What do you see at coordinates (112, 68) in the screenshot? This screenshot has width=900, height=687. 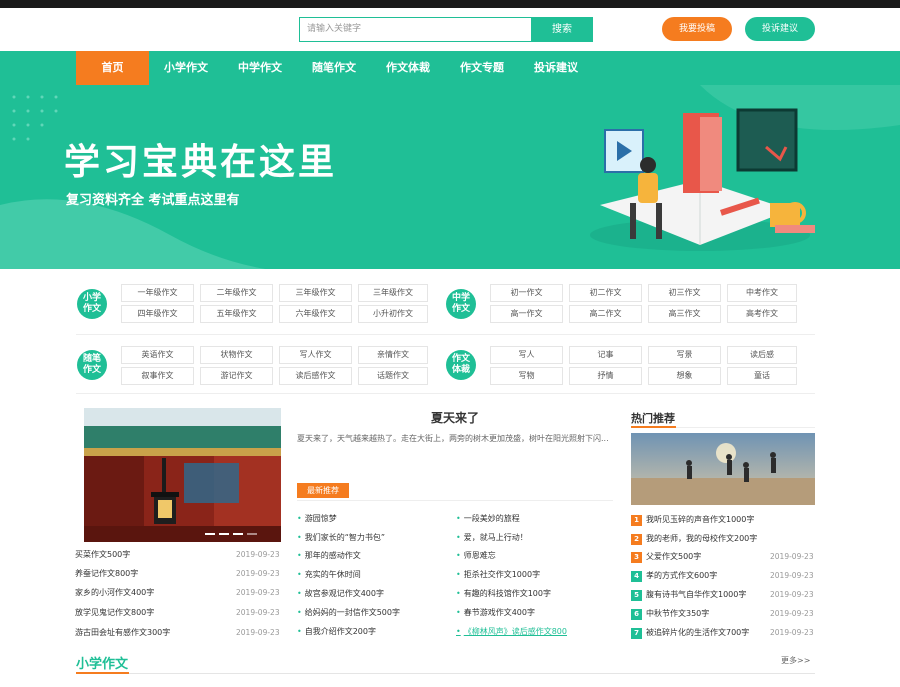 I see `nav-home: 首页` at bounding box center [112, 68].